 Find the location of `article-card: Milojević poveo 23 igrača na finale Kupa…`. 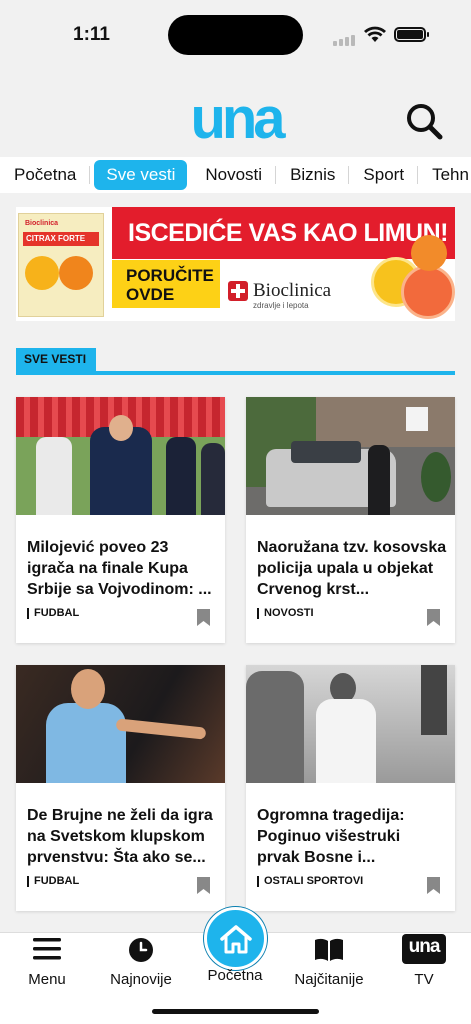

article-card: Milojević poveo 23 igrača na finale Kupa… is located at coordinates (120, 520).